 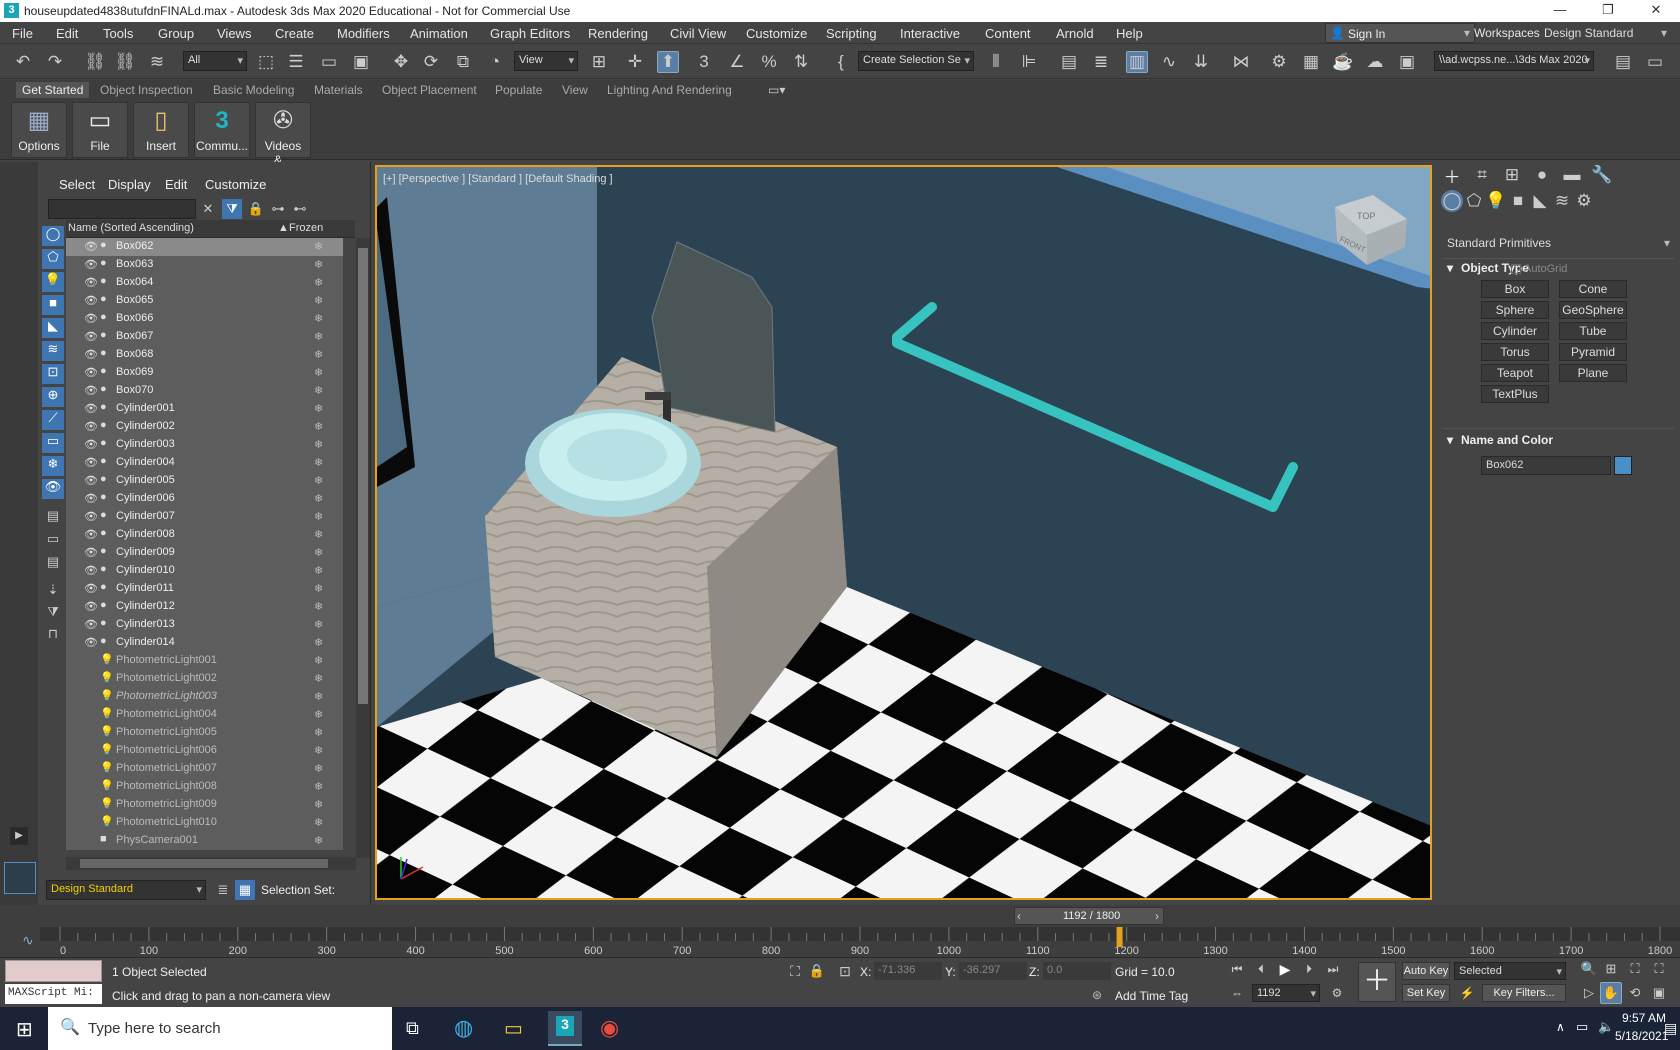 I want to click on menu-content: Content, so click(x=1008, y=33).